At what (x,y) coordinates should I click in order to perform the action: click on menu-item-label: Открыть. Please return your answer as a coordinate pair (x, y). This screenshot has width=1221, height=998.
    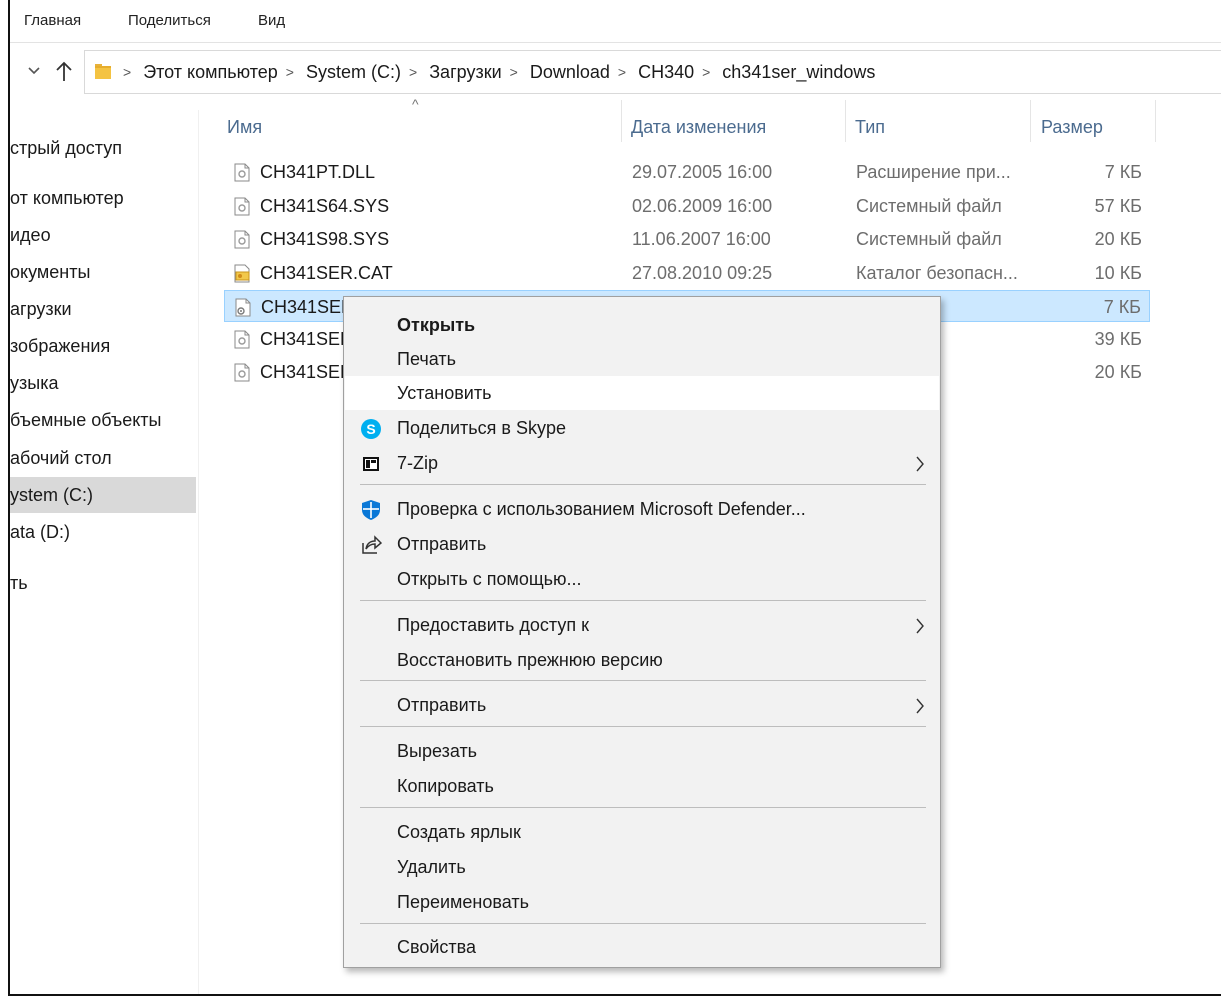
    Looking at the image, I should click on (436, 325).